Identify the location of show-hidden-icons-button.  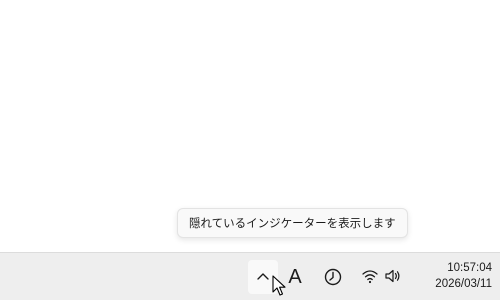
(263, 277).